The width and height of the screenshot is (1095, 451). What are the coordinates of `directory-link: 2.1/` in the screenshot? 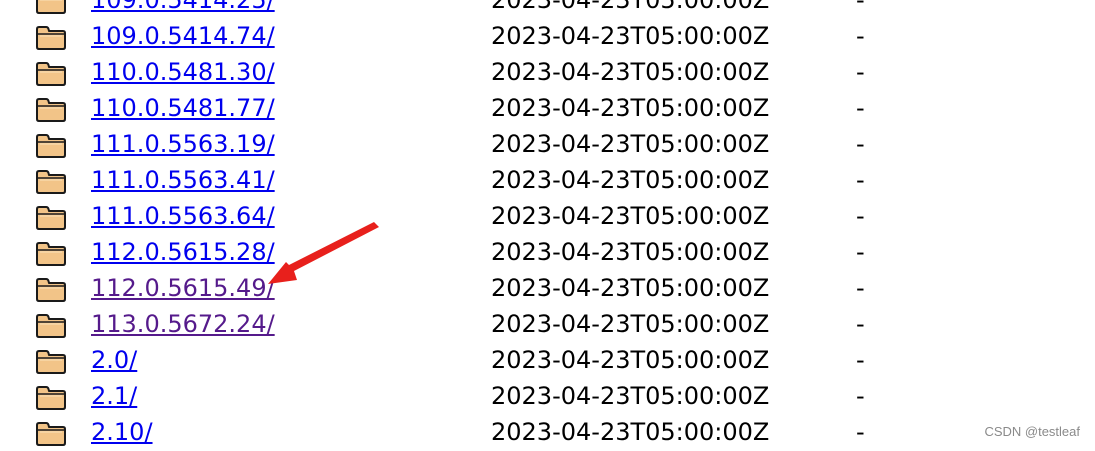 It's located at (114, 396).